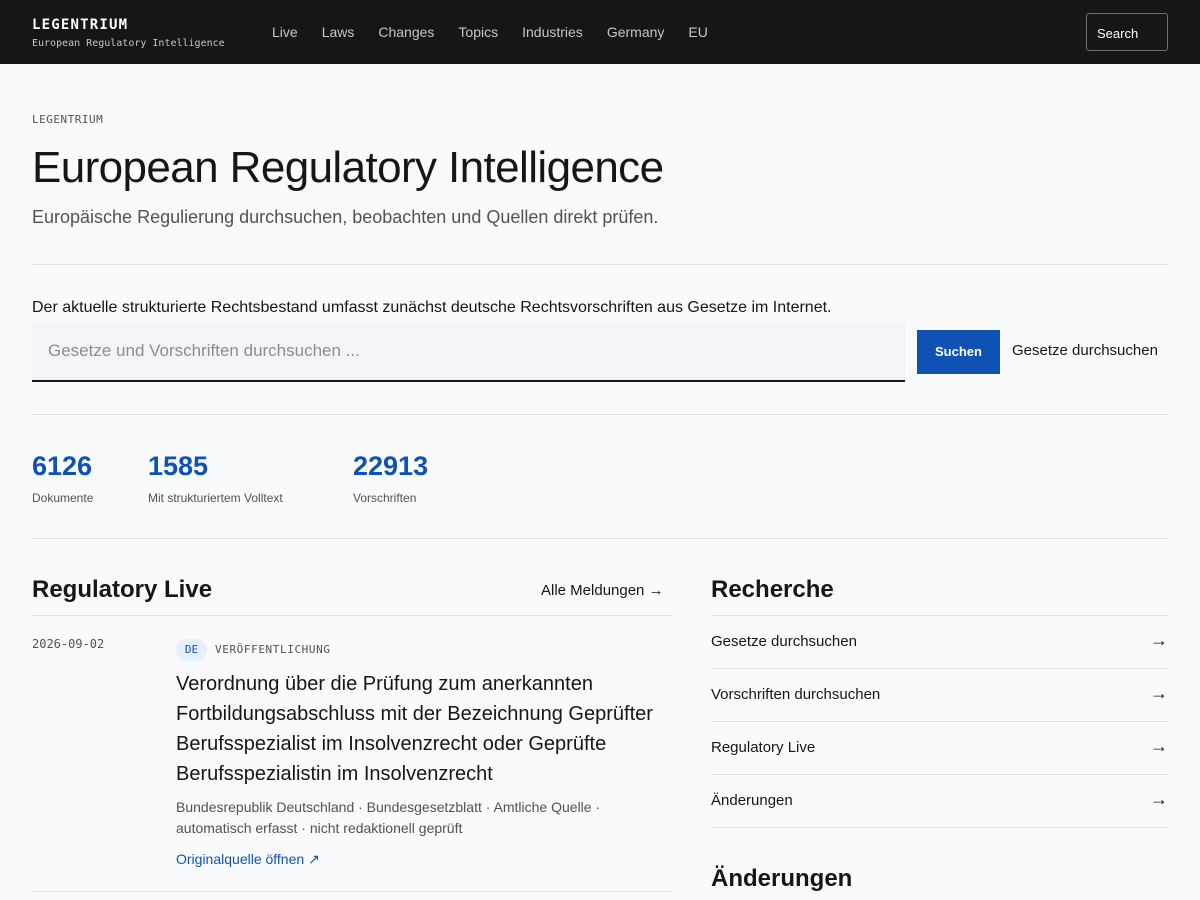 This screenshot has width=1200, height=900. Describe the element at coordinates (338, 32) in the screenshot. I see `nav-item-laws: Laws` at that location.